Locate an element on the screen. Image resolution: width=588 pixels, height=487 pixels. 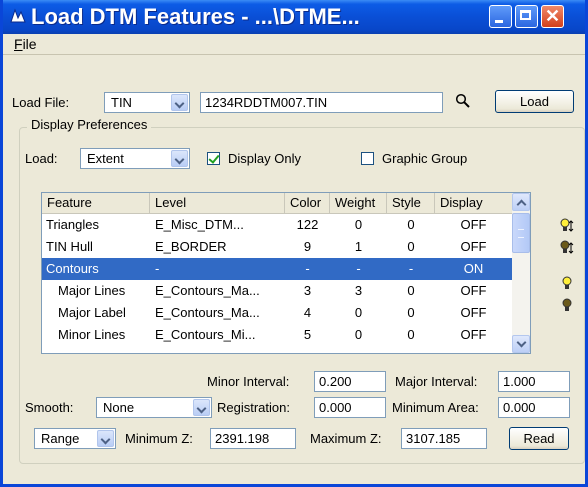
minimum-area-label: Minimum Area: is located at coordinates (435, 407).